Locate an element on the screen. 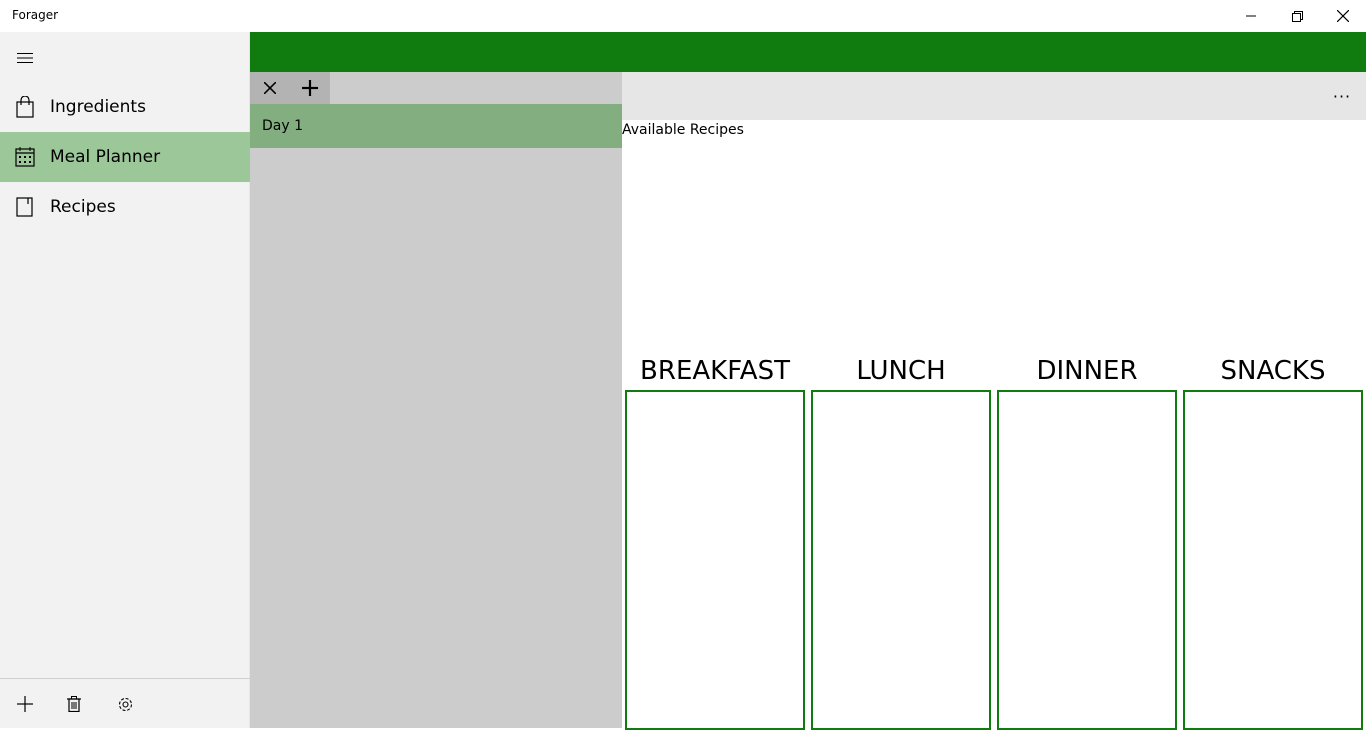 This screenshot has height=730, width=1366. meal-column-breakfast: BREAKFAST is located at coordinates (715, 541).